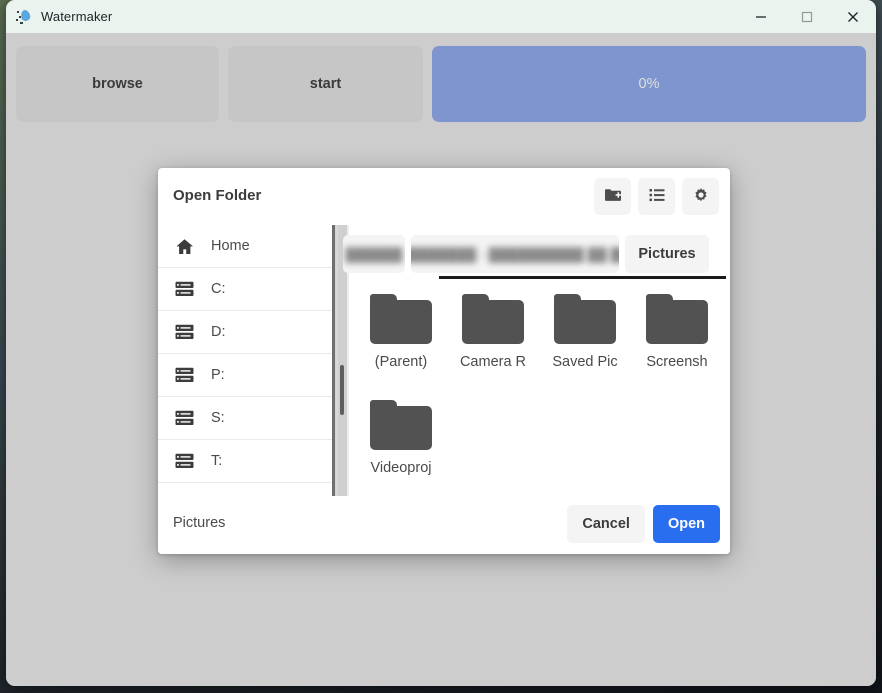  Describe the element at coordinates (582, 277) in the screenshot. I see `breadcrumb-active-underline` at that location.